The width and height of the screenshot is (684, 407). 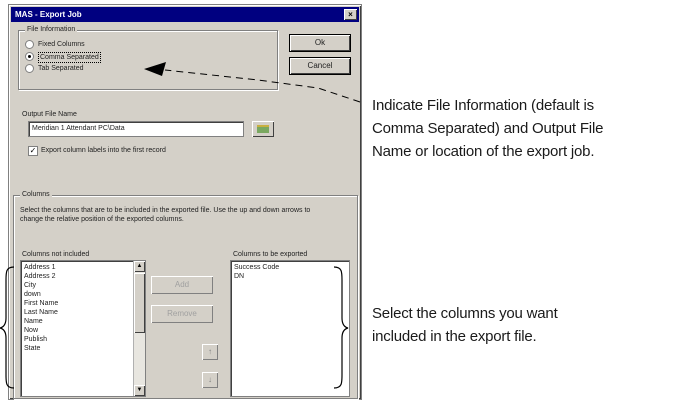 I want to click on left-curly-brace, so click(x=7, y=327).